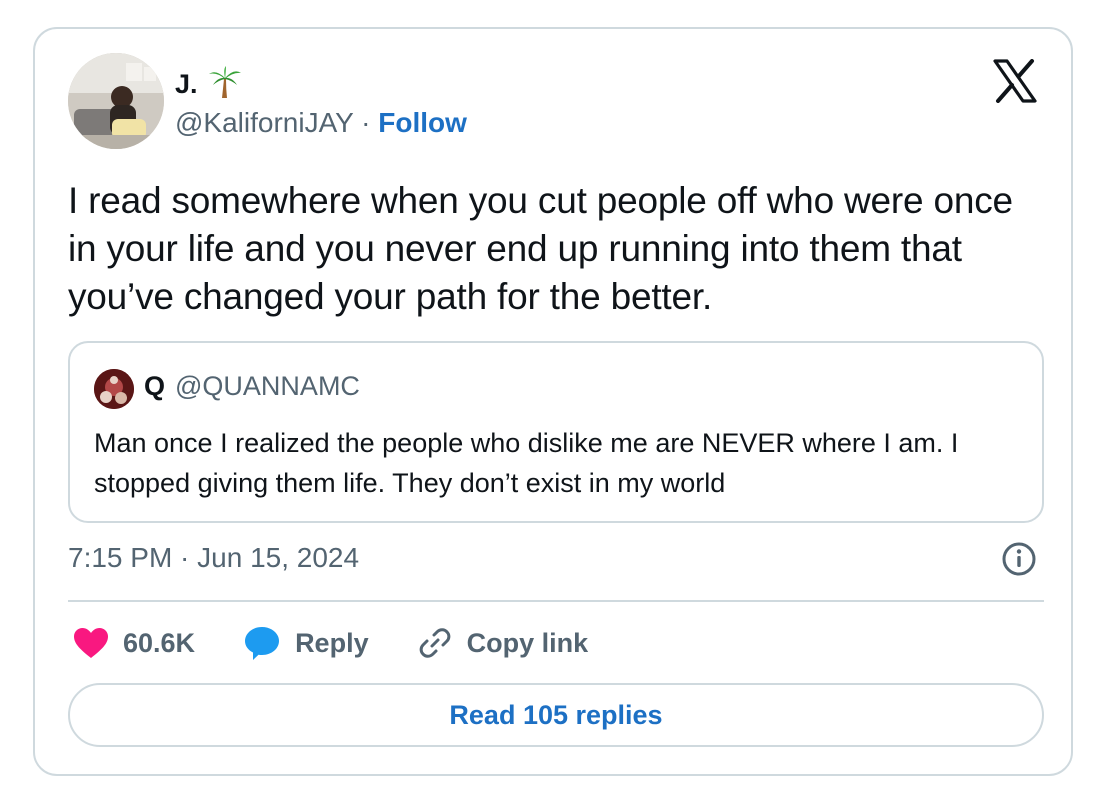  What do you see at coordinates (556, 715) in the screenshot?
I see `read-replies-button: Read 105 replies` at bounding box center [556, 715].